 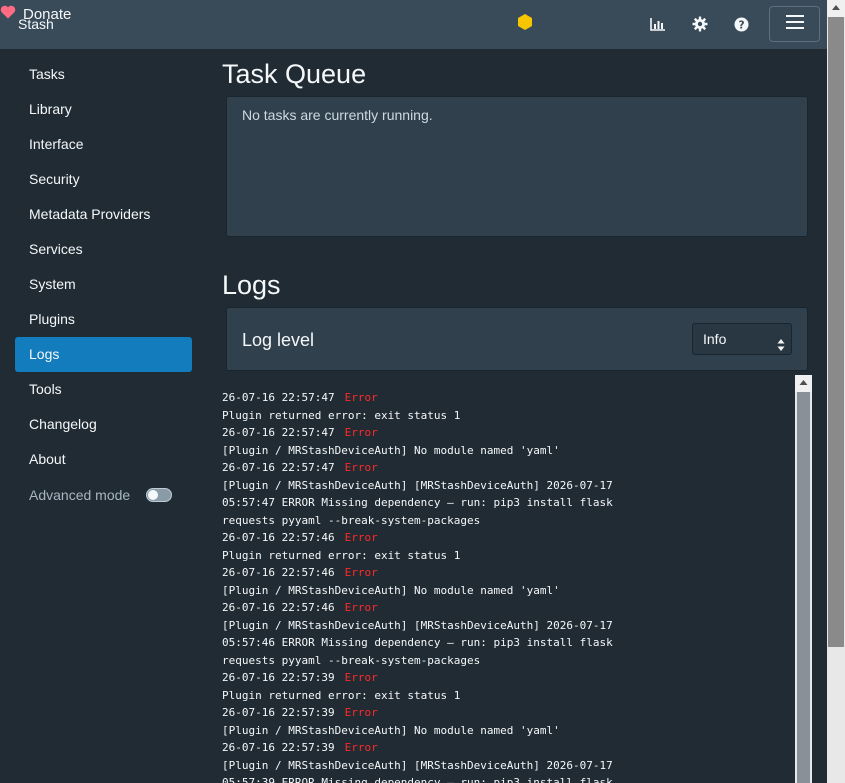 I want to click on sidebar-item-interface: Interface, so click(x=103, y=144).